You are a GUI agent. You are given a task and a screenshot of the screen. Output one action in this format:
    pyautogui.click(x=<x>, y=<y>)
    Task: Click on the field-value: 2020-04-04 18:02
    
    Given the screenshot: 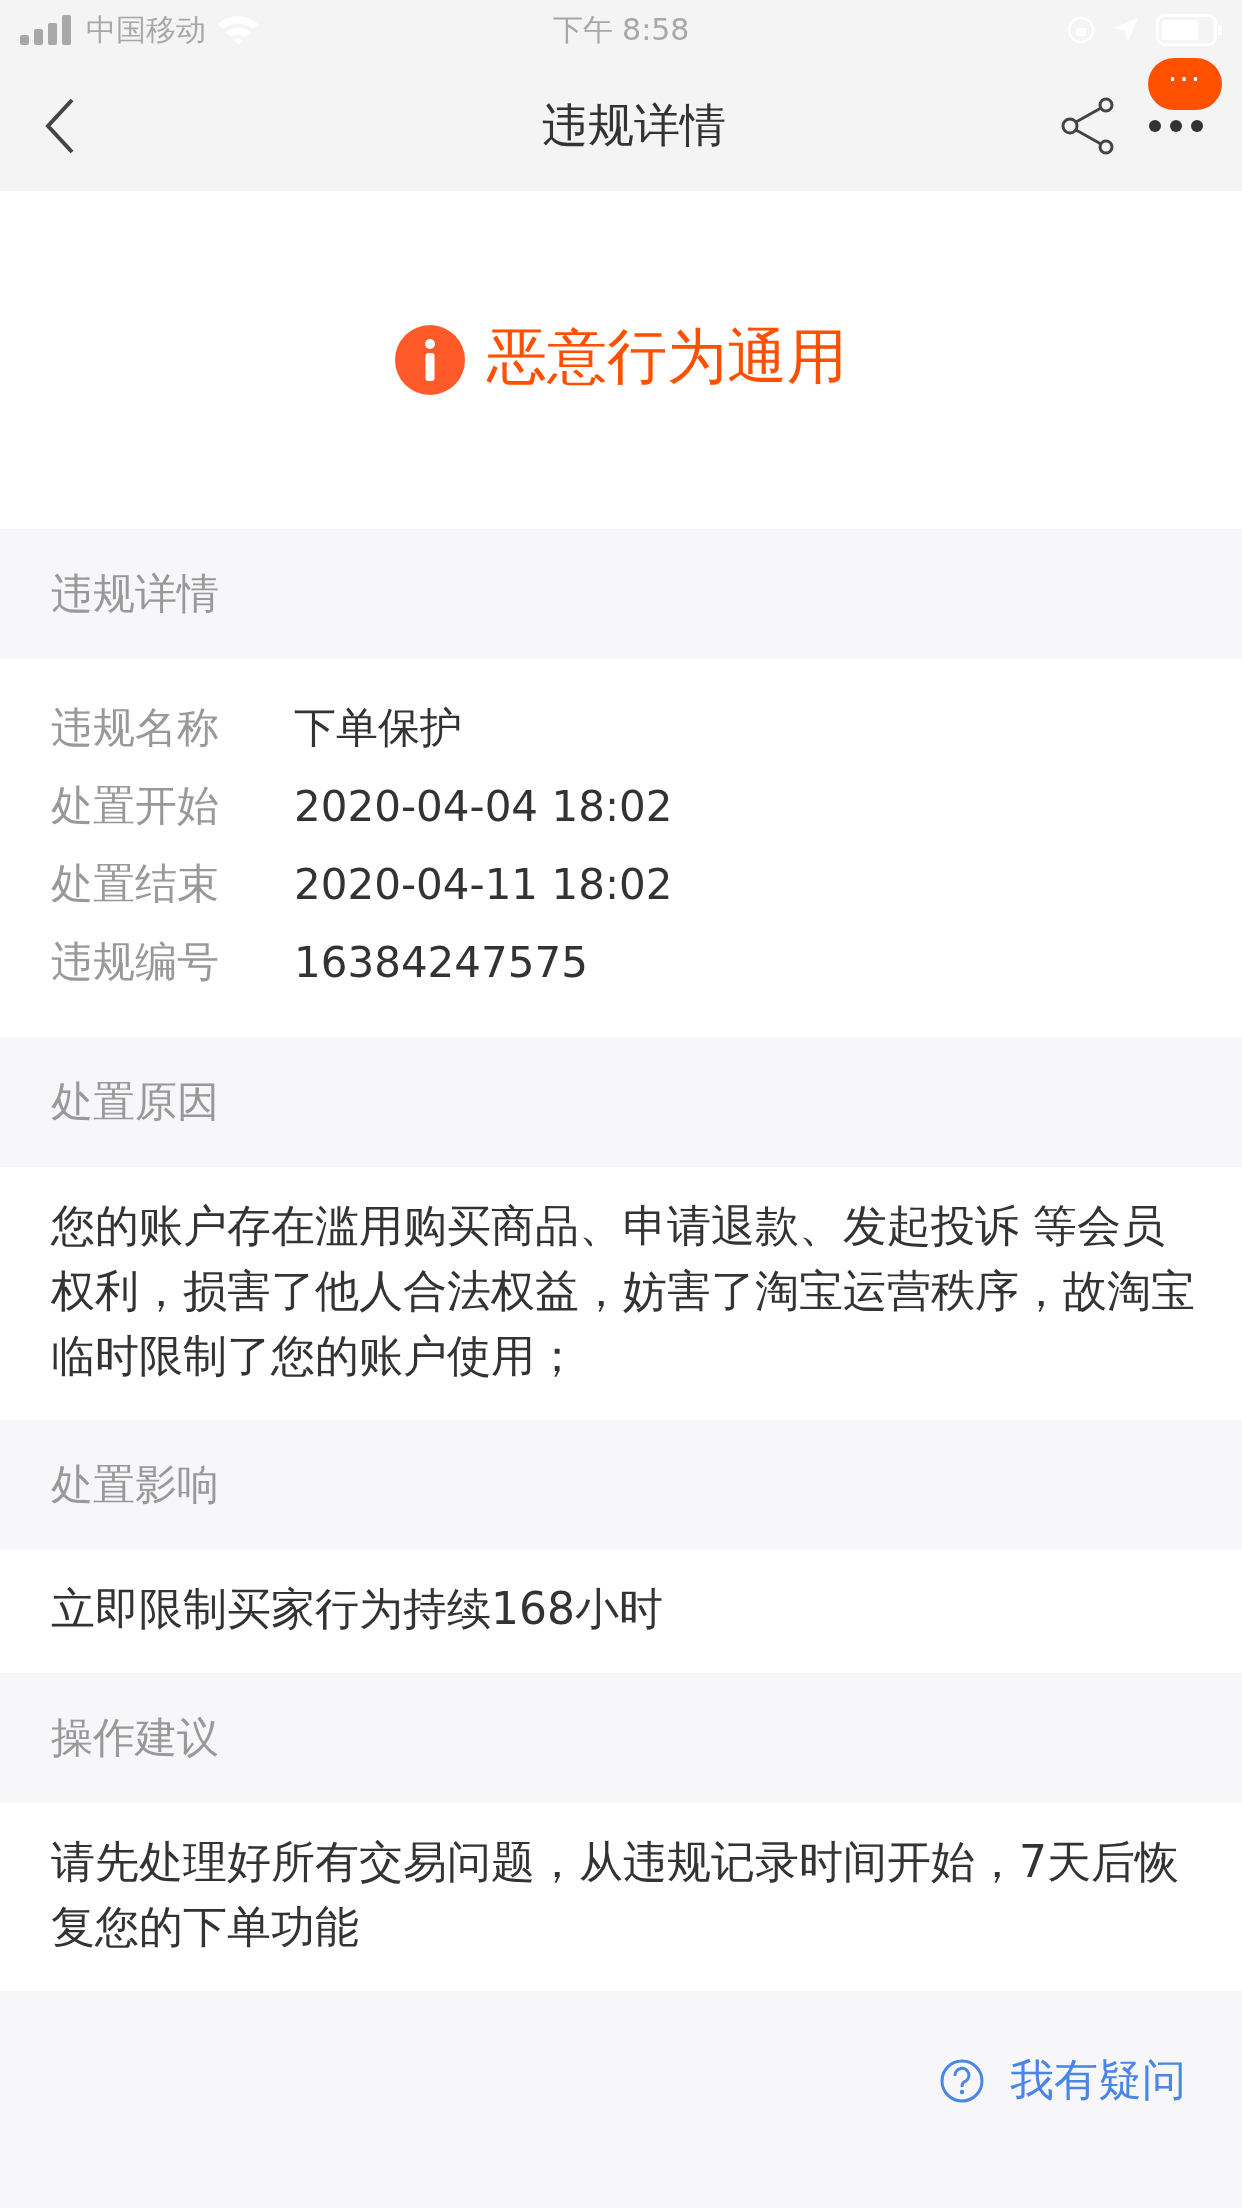 What is the action you would take?
    pyautogui.click(x=483, y=806)
    